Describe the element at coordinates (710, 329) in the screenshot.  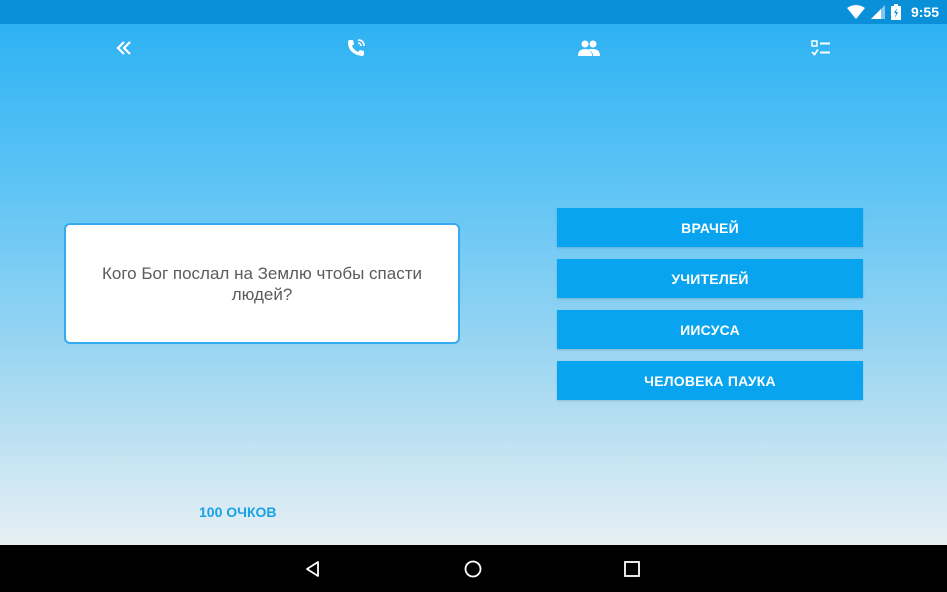
I see `answer-button-3: ИИСУСА` at that location.